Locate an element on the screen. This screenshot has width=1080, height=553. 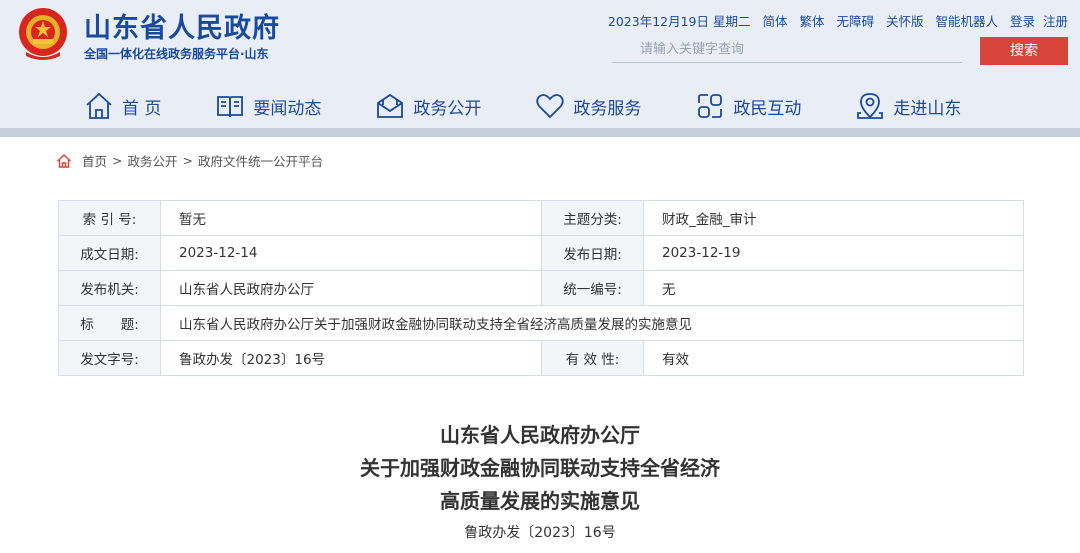
site-subtitle: 全国一体化在线政务服务平台·山东 is located at coordinates (176, 54).